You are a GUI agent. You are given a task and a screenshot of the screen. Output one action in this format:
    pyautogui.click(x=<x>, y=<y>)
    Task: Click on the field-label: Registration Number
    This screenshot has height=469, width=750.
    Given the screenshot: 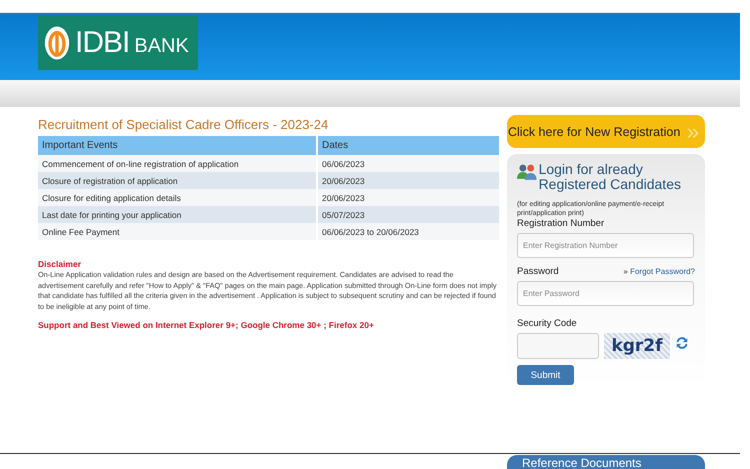 What is the action you would take?
    pyautogui.click(x=561, y=223)
    